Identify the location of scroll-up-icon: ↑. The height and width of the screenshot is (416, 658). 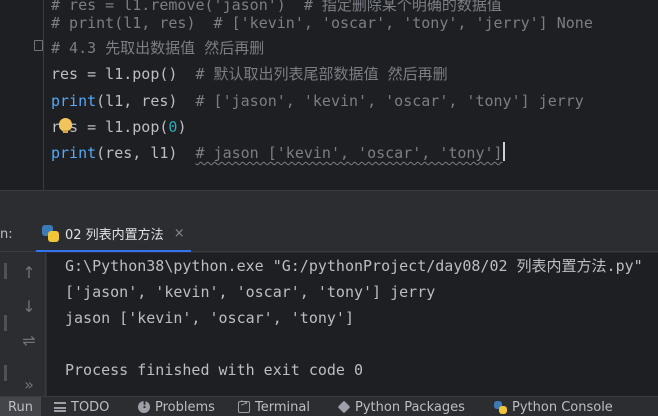
(29, 272).